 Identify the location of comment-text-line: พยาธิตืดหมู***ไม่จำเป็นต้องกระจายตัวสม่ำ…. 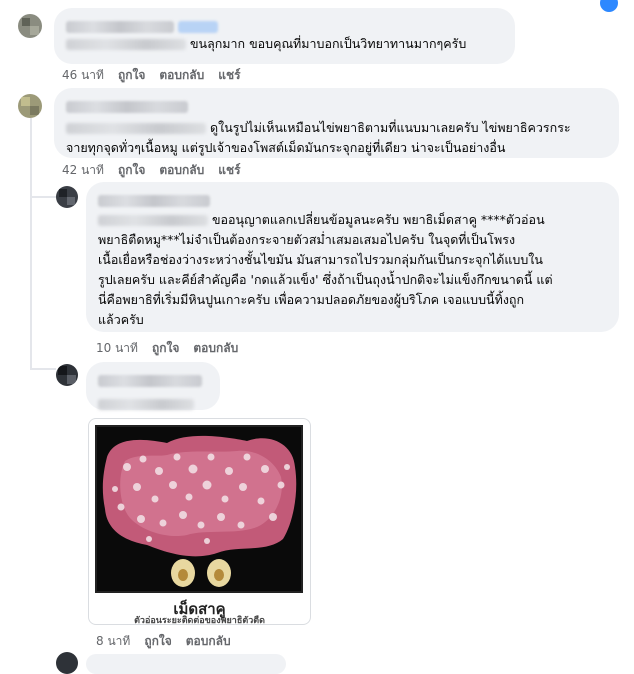
(307, 239).